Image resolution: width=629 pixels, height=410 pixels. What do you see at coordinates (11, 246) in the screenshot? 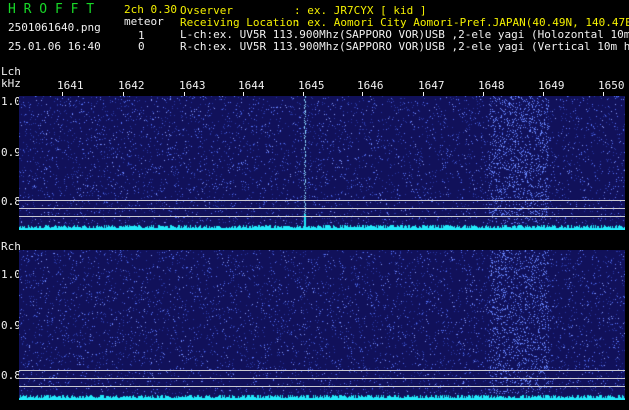
I see `rch-label: Rch` at bounding box center [11, 246].